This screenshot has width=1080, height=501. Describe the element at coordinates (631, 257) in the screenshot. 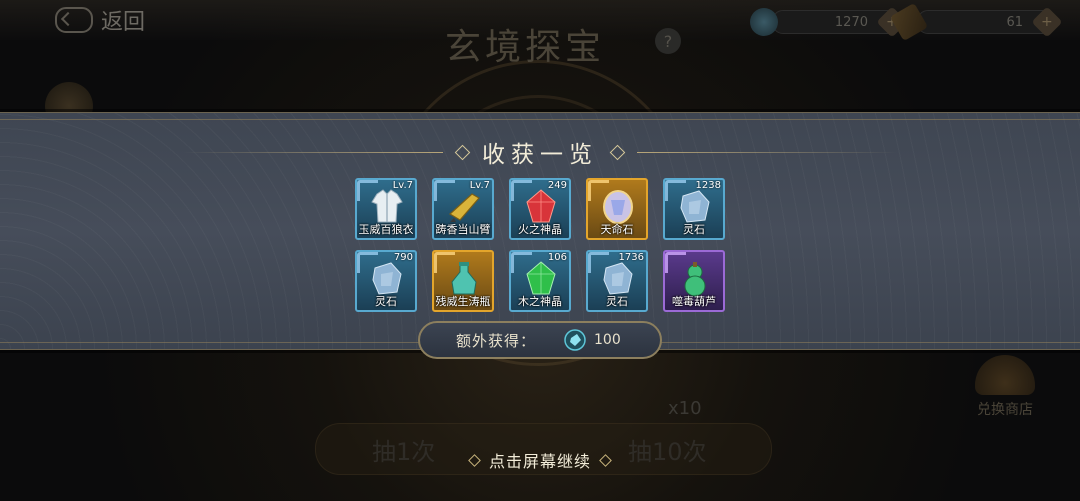

I see `item-badge: 1736` at that location.